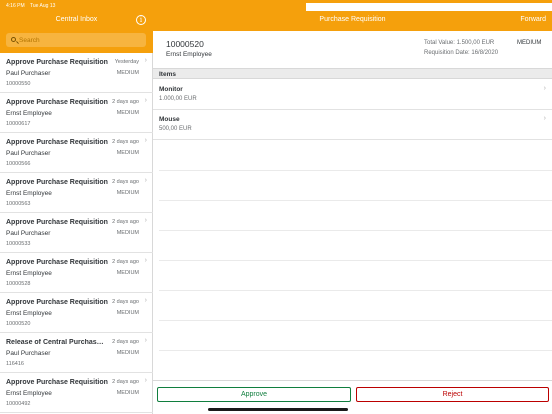 The width and height of the screenshot is (552, 414). Describe the element at coordinates (278, 409) in the screenshot. I see `home-indicator` at that location.